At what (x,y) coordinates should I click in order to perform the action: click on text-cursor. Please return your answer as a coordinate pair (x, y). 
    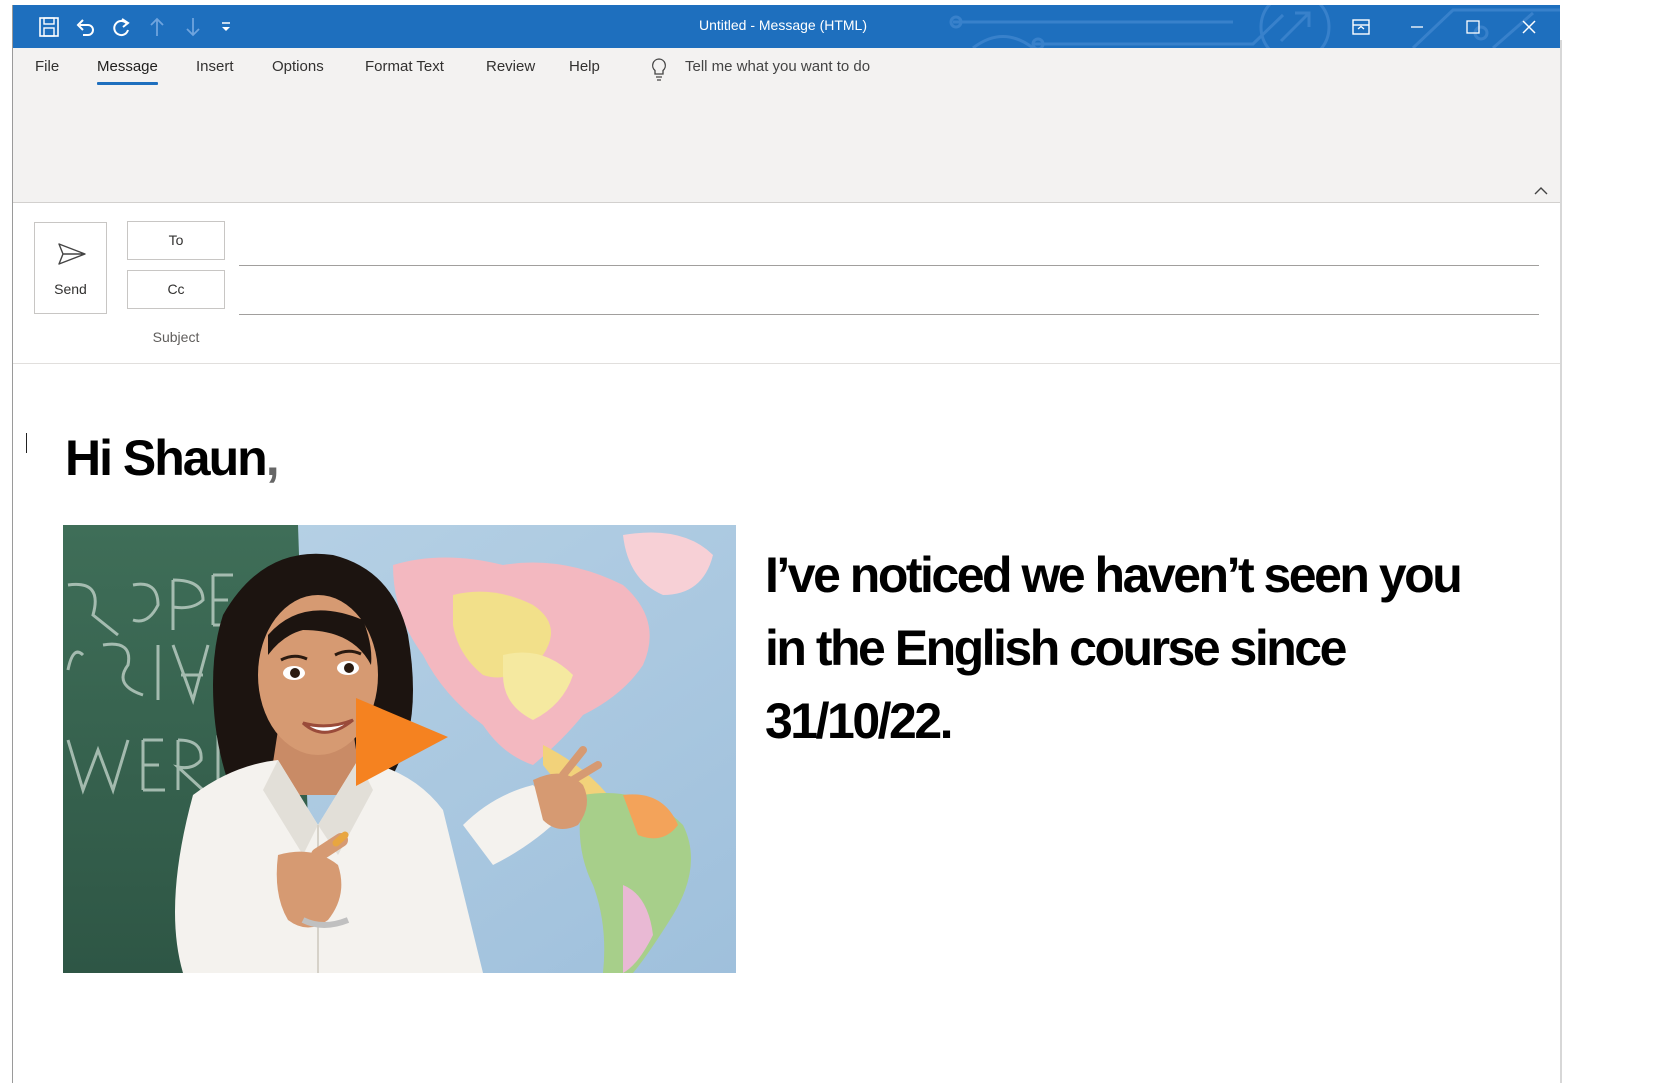
    Looking at the image, I should click on (26, 443).